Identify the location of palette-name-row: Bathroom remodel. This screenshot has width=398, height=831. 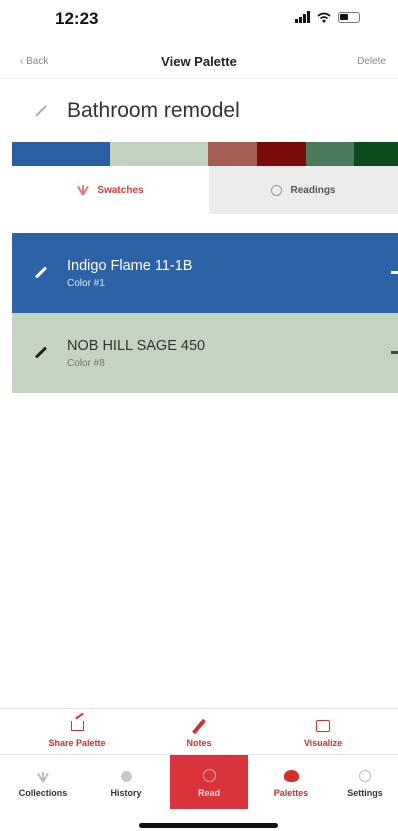
(199, 111).